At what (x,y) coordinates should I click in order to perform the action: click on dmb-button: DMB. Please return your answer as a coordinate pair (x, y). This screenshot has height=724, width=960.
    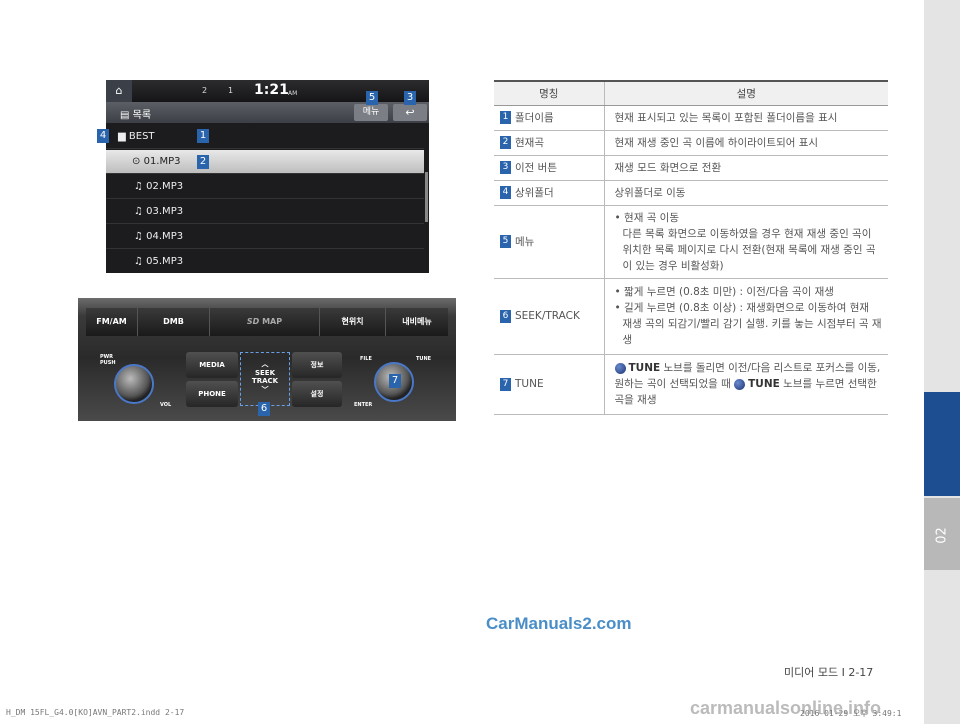
    Looking at the image, I should click on (174, 322).